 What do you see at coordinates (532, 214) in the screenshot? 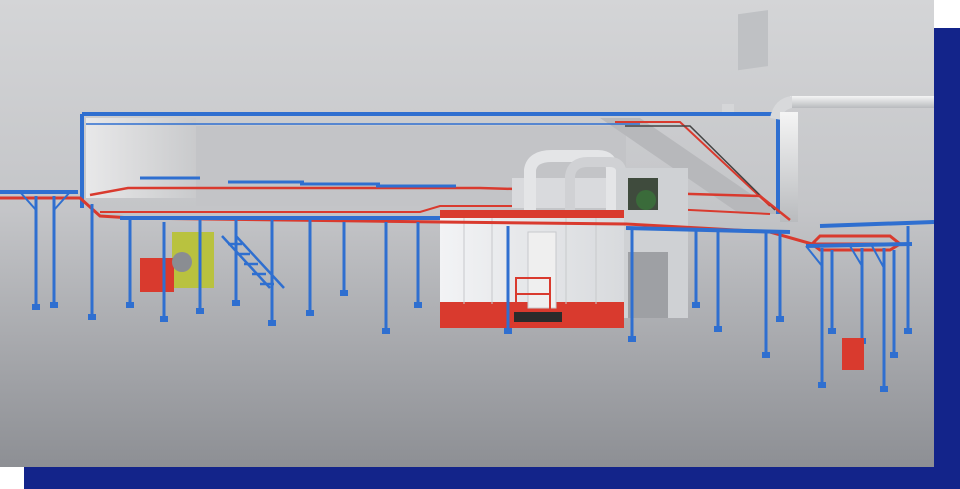
I see `booth-roof-trim` at bounding box center [532, 214].